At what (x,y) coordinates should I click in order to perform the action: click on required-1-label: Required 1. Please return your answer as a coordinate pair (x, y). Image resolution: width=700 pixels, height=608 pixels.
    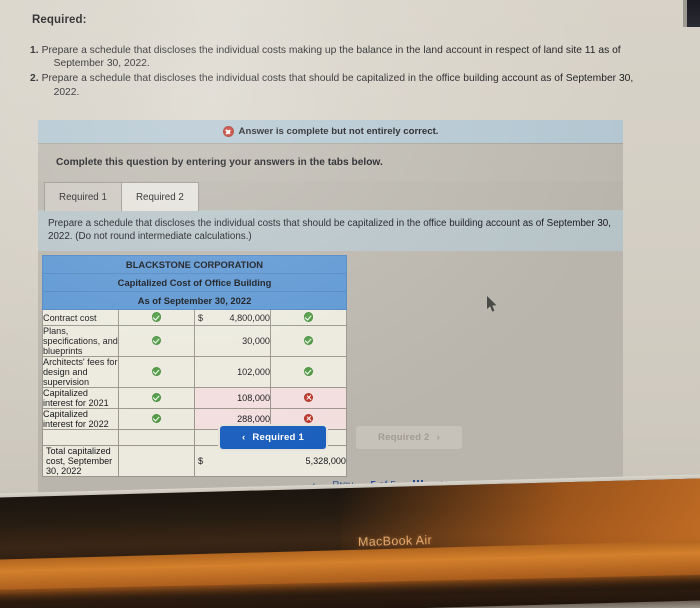
    Looking at the image, I should click on (278, 437).